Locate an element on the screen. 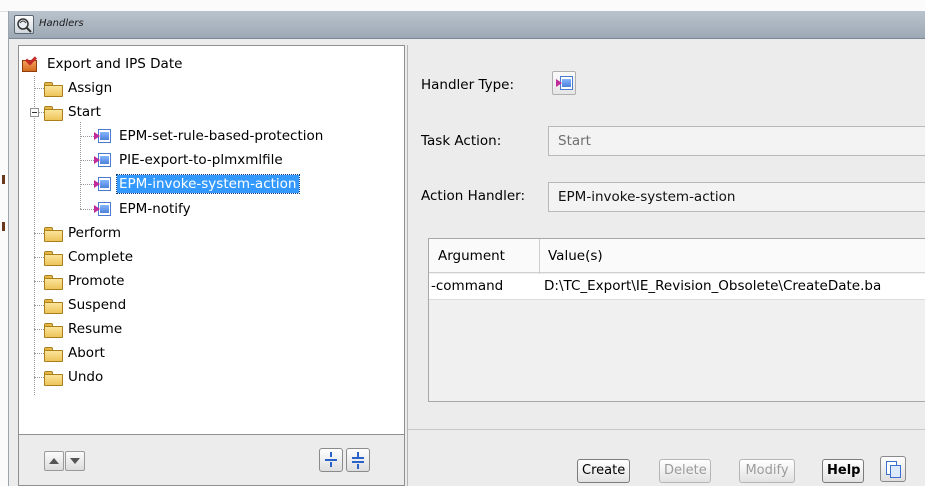 The width and height of the screenshot is (925, 486). modify-button: Modify is located at coordinates (767, 471).